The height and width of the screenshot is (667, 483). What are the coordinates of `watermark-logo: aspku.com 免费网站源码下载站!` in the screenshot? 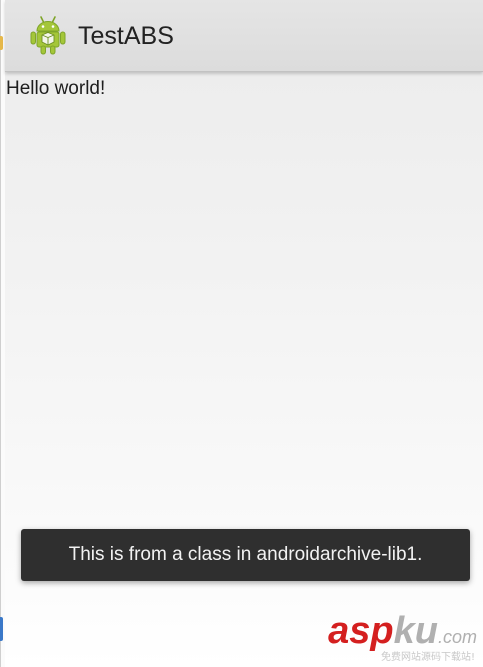 It's located at (392, 637).